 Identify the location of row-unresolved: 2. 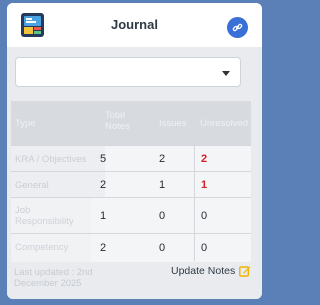
(204, 159).